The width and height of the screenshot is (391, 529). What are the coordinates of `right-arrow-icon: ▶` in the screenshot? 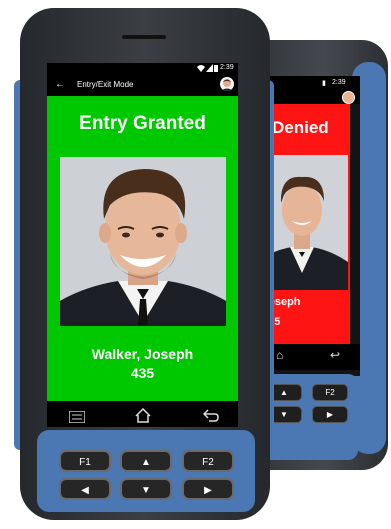 It's located at (208, 490).